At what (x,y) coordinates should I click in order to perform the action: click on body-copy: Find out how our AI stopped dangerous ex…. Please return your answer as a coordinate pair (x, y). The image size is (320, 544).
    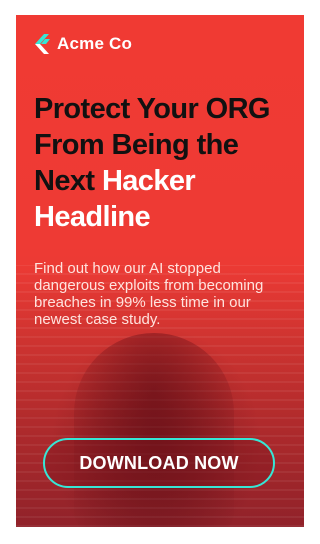
    Looking at the image, I should click on (149, 294).